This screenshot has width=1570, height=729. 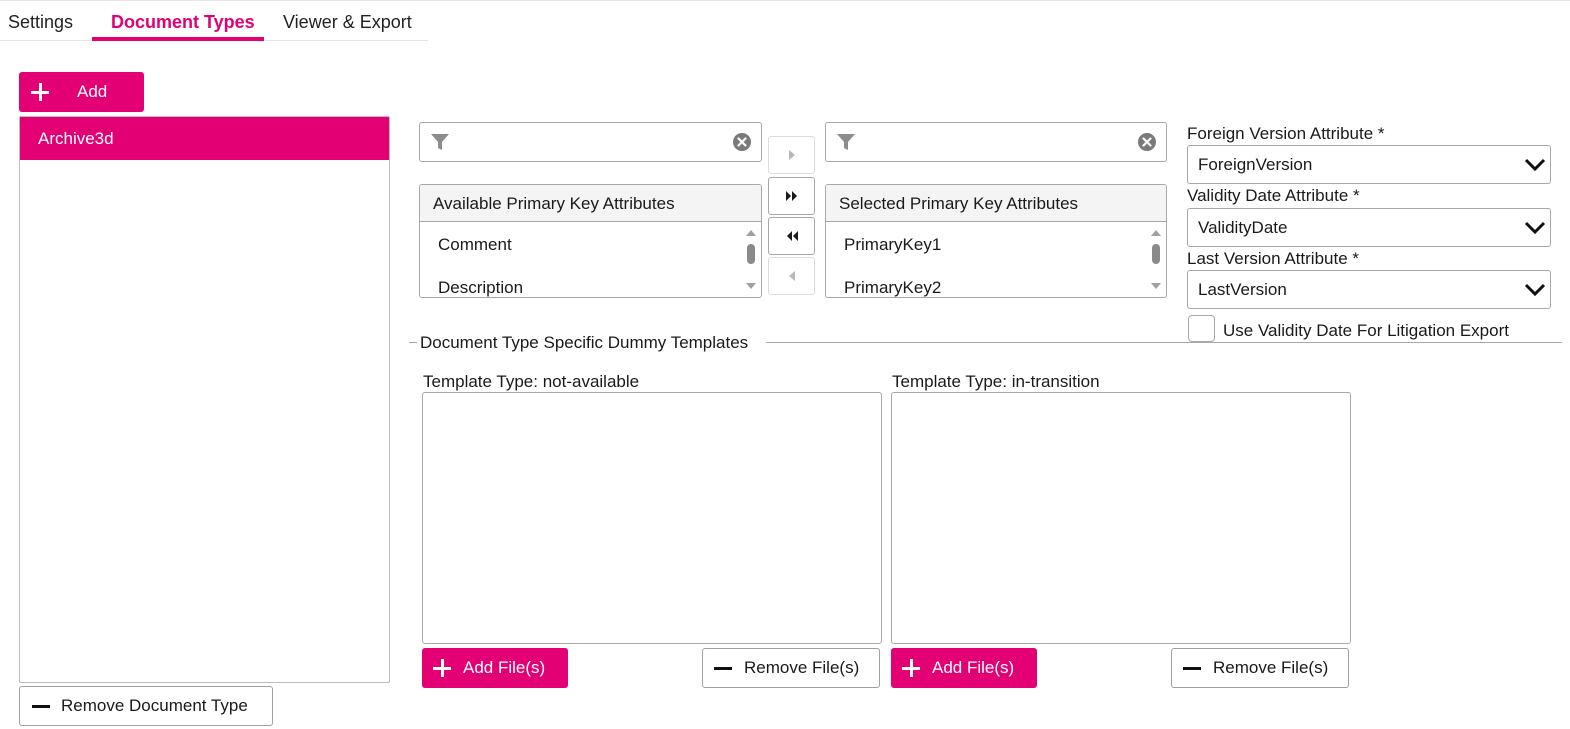 I want to click on last-version-label: Last Version Attribute *, so click(x=1273, y=258).